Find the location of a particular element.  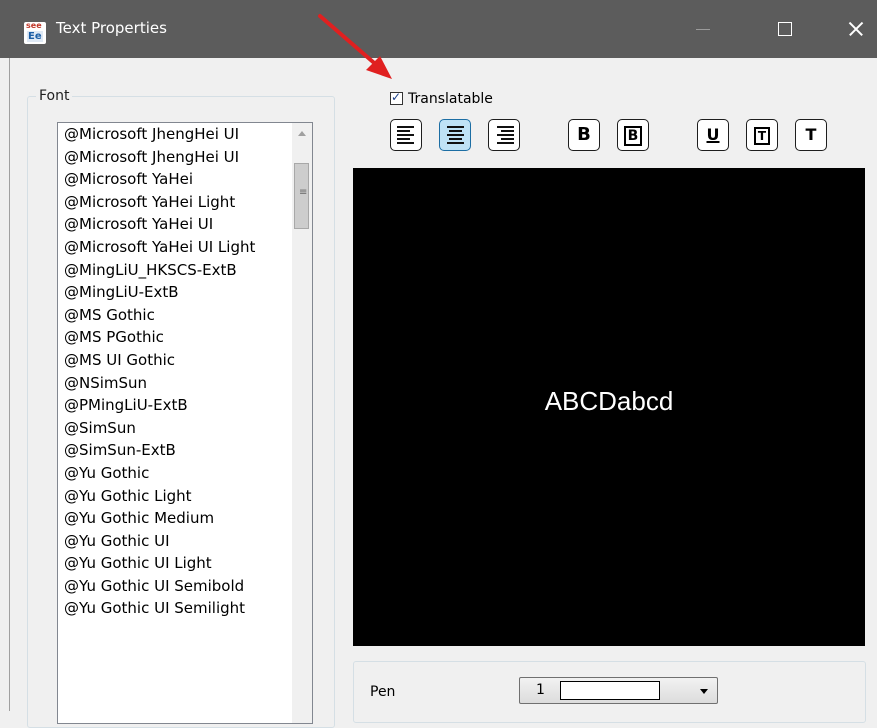

plain-text-button: T is located at coordinates (811, 135).